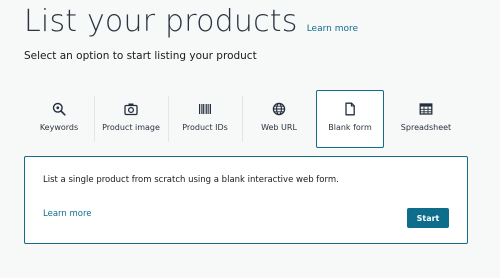 This screenshot has height=278, width=500. What do you see at coordinates (350, 109) in the screenshot?
I see `document-icon` at bounding box center [350, 109].